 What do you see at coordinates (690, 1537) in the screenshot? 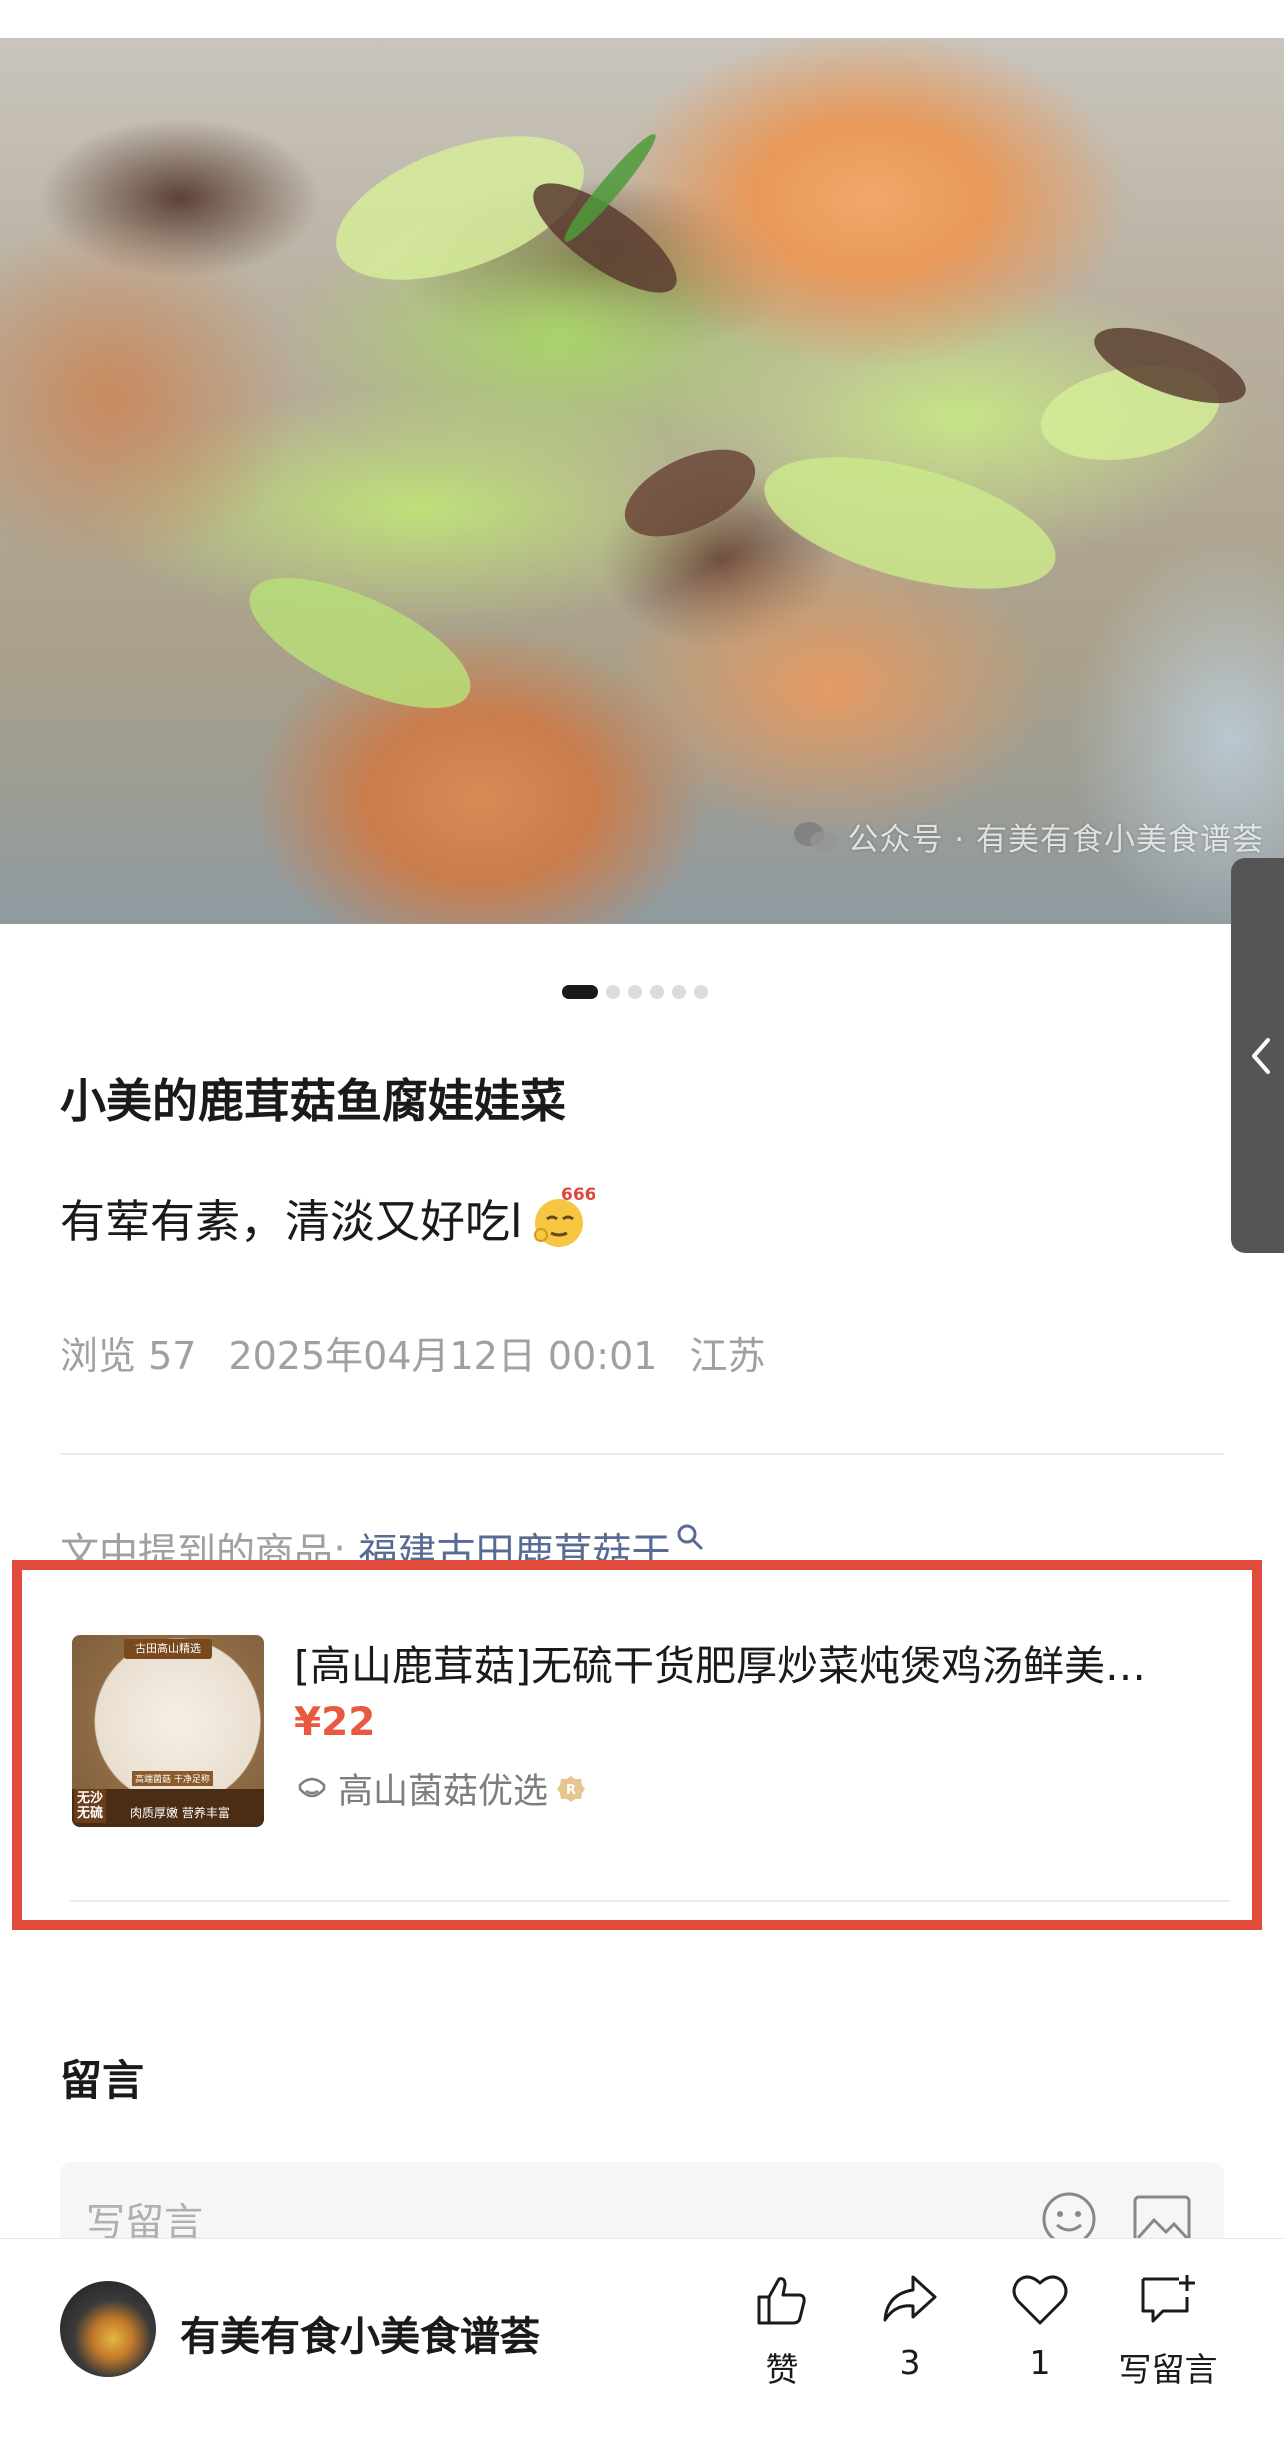
I see `search-icon` at bounding box center [690, 1537].